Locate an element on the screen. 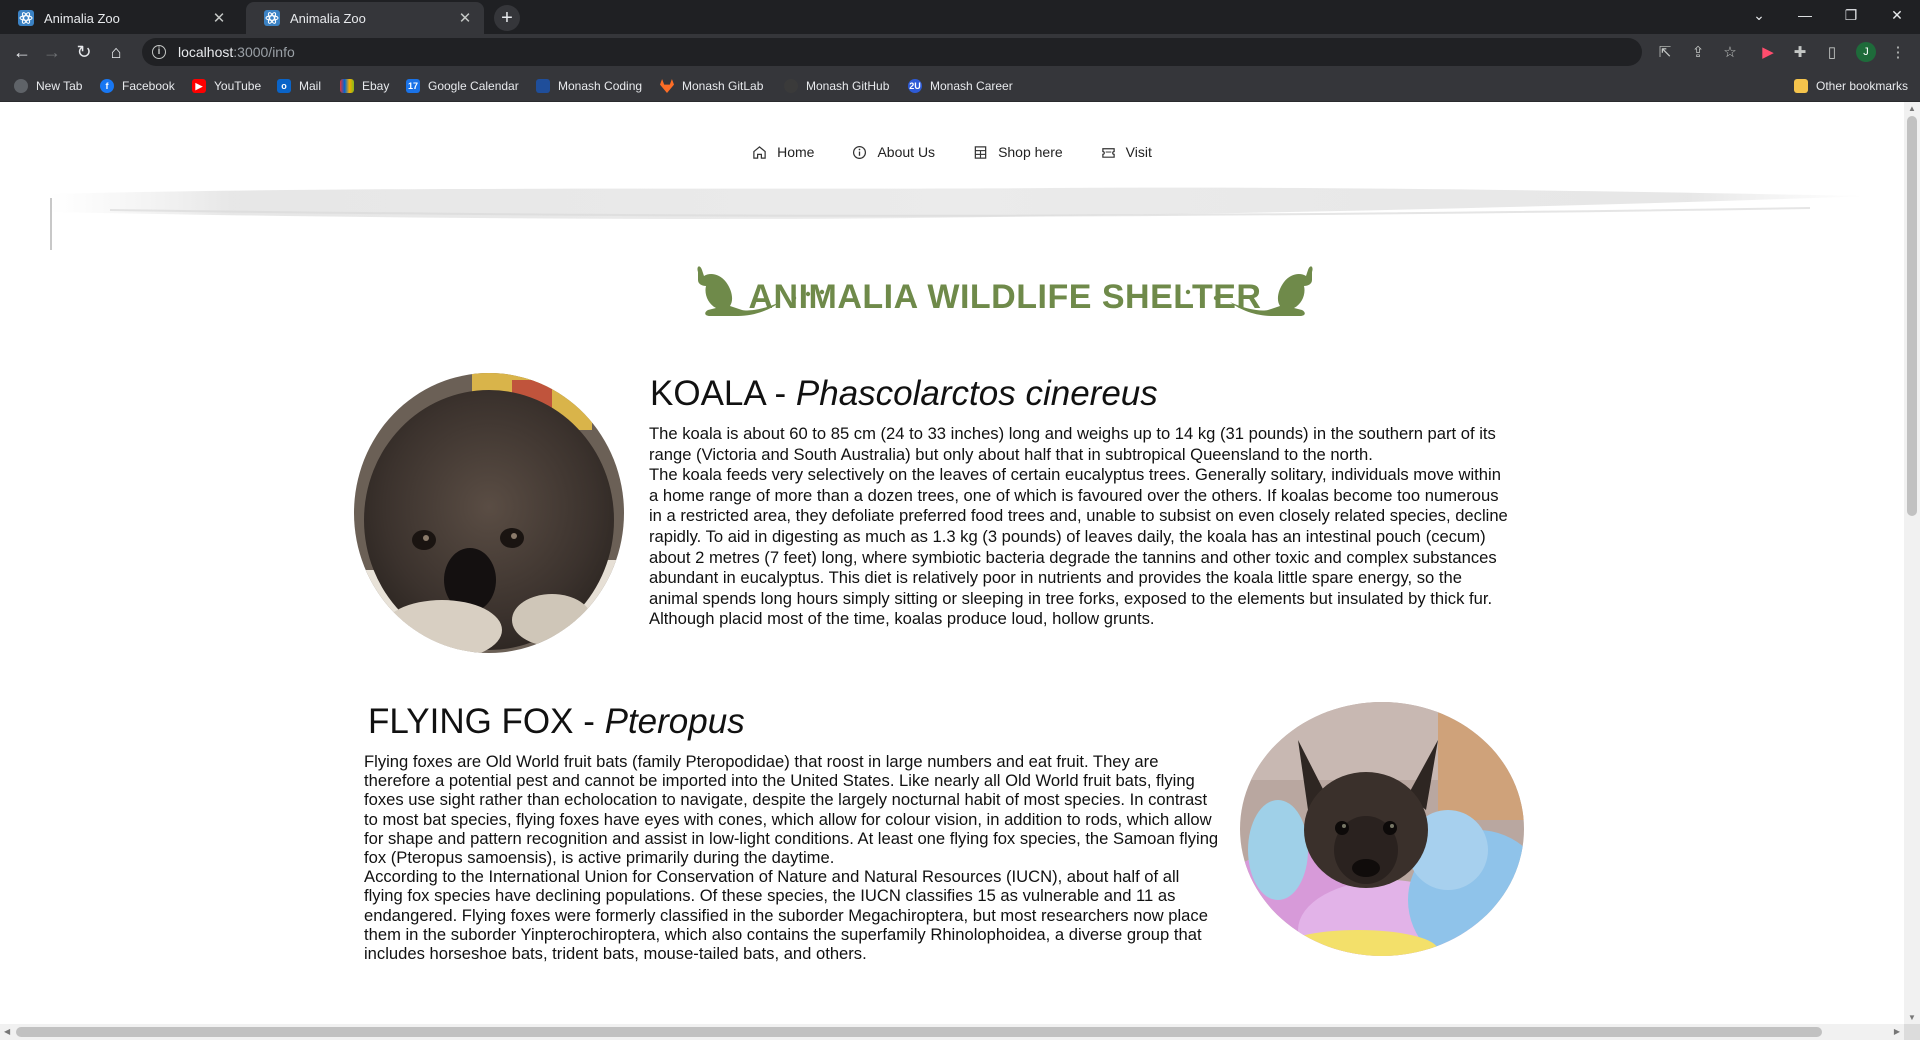 This screenshot has width=1920, height=1040. bookmark-label: Monash GitHub is located at coordinates (848, 86).